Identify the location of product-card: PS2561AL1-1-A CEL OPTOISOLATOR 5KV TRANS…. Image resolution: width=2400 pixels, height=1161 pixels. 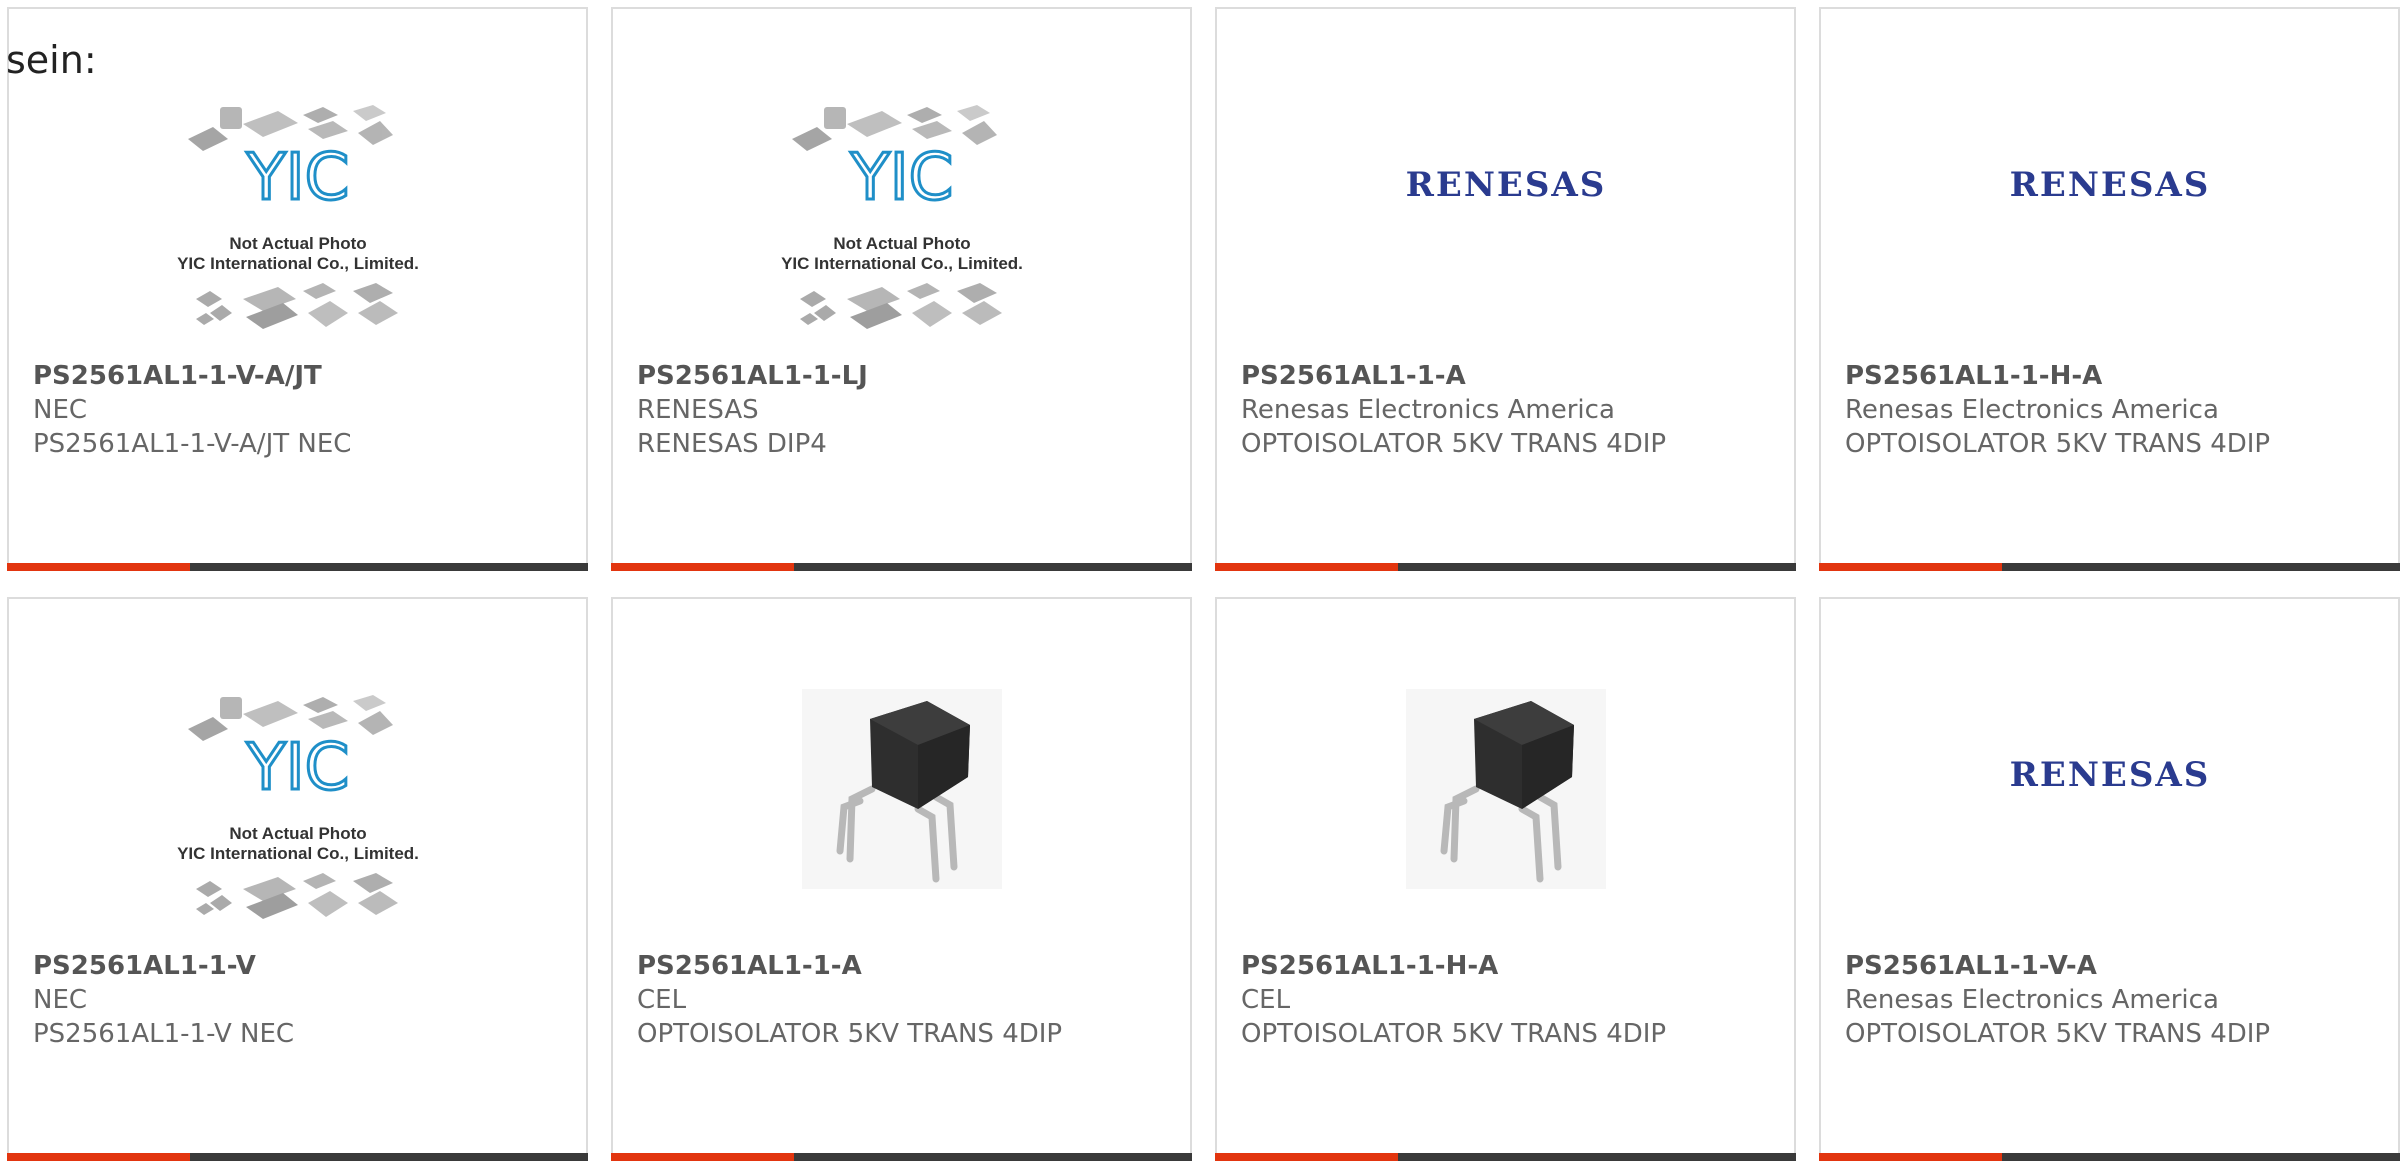
(901, 879).